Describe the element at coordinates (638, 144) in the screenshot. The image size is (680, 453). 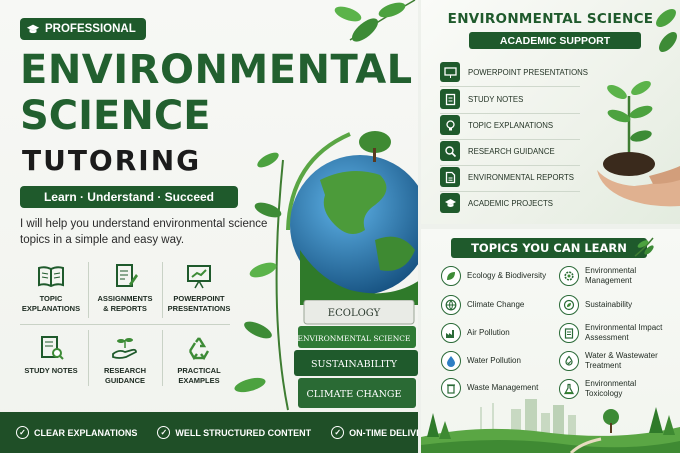
I see `hands-seedling-illustration` at that location.